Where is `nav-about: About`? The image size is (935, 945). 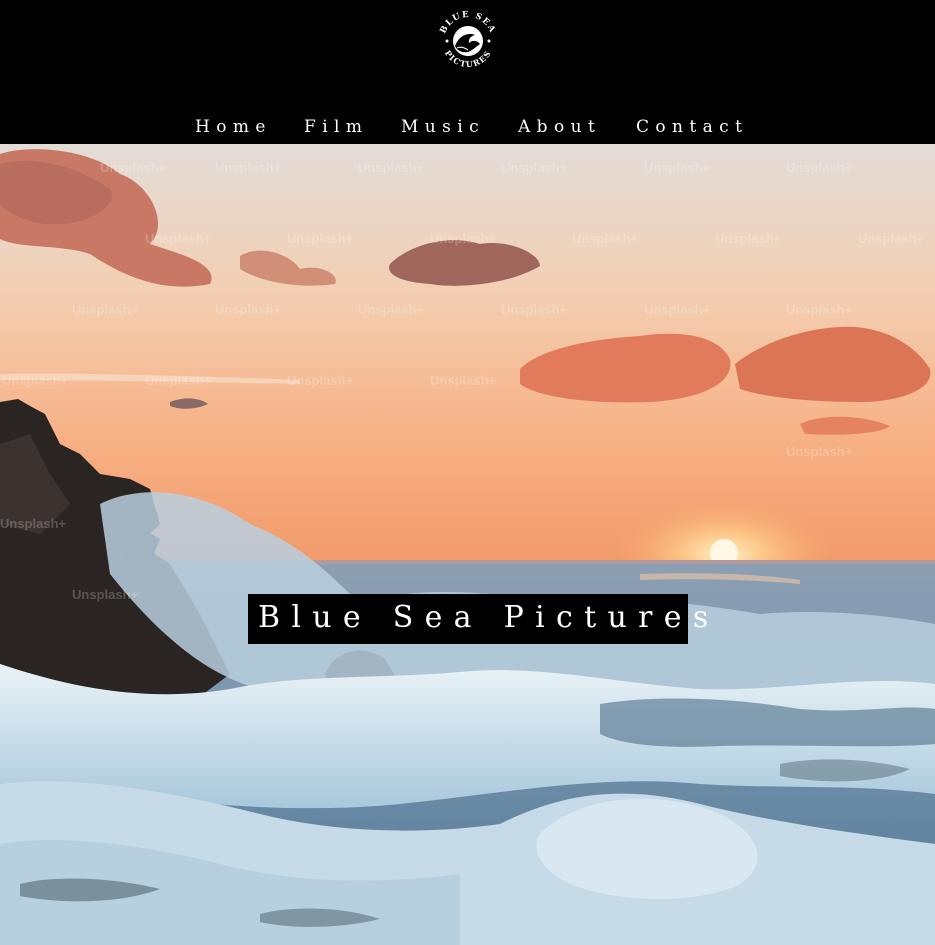
nav-about: About is located at coordinates (559, 127).